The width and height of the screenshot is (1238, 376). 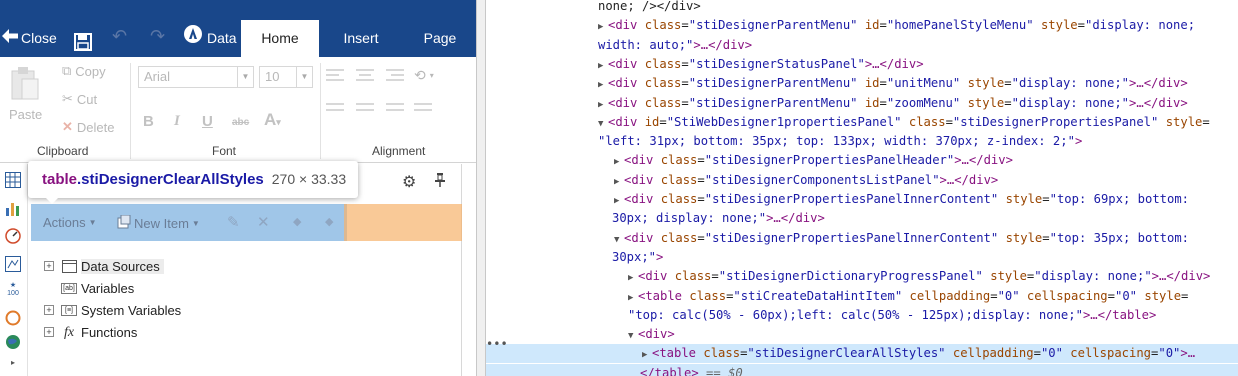 What do you see at coordinates (272, 120) in the screenshot?
I see `font-color-icon: A▾` at bounding box center [272, 120].